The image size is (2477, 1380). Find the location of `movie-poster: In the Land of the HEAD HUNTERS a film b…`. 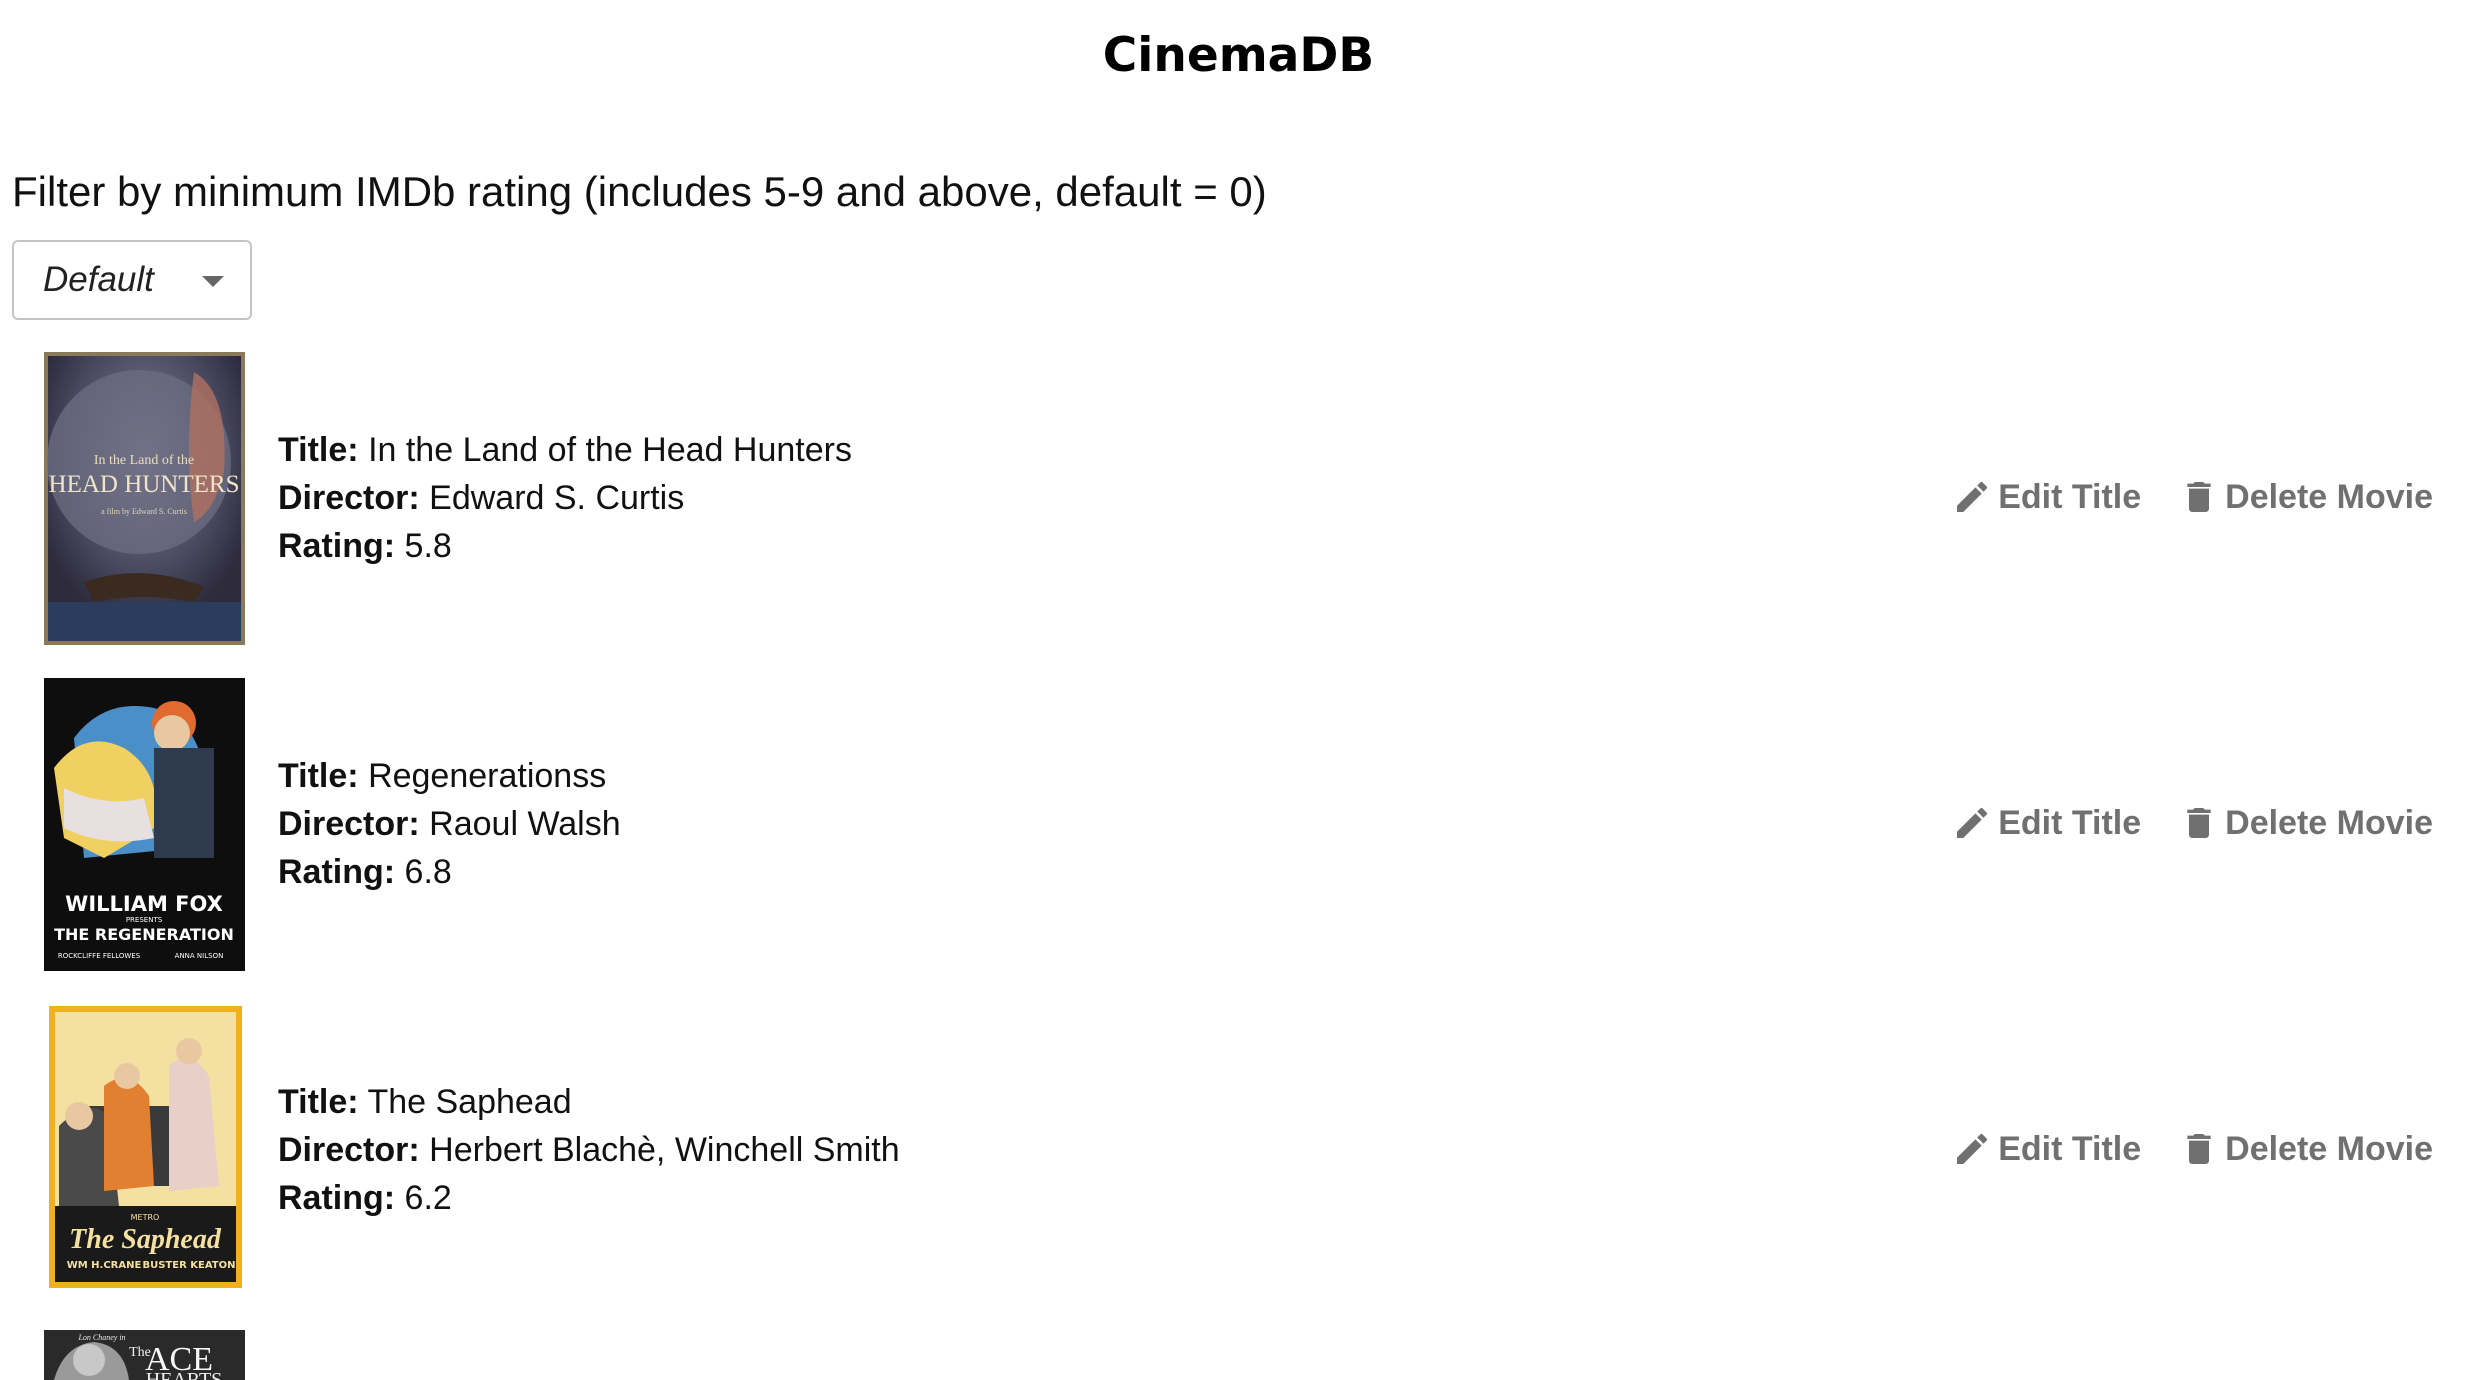

movie-poster: In the Land of the HEAD HUNTERS a film b… is located at coordinates (144, 498).